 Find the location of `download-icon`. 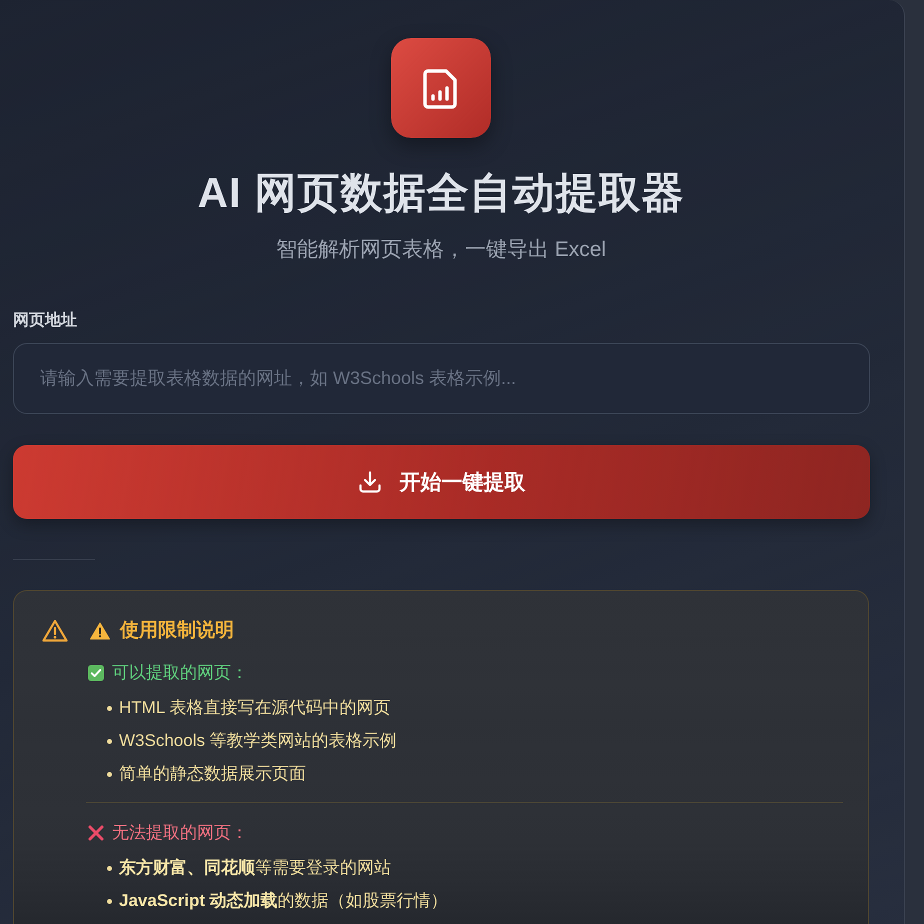

download-icon is located at coordinates (370, 482).